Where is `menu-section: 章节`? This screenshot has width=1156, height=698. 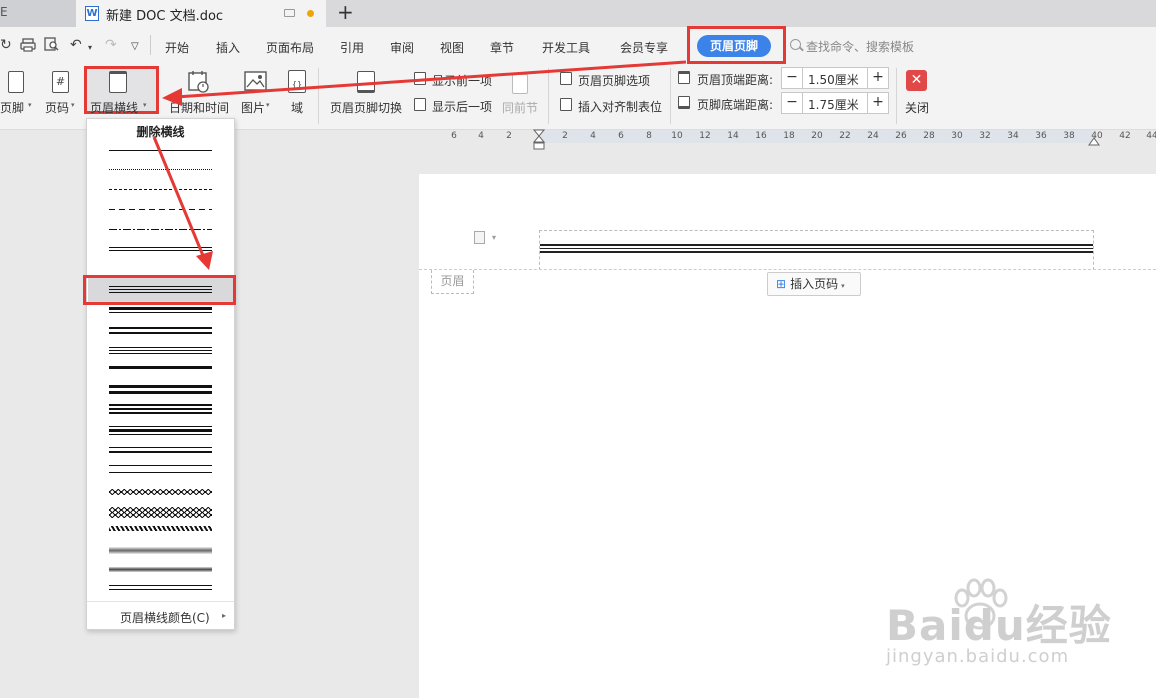 menu-section: 章节 is located at coordinates (502, 47).